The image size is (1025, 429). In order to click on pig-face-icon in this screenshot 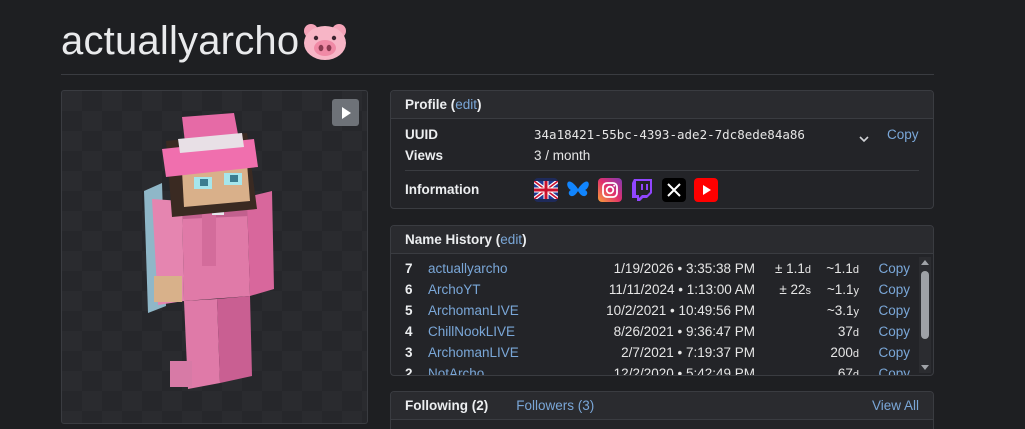, I will do `click(325, 41)`.